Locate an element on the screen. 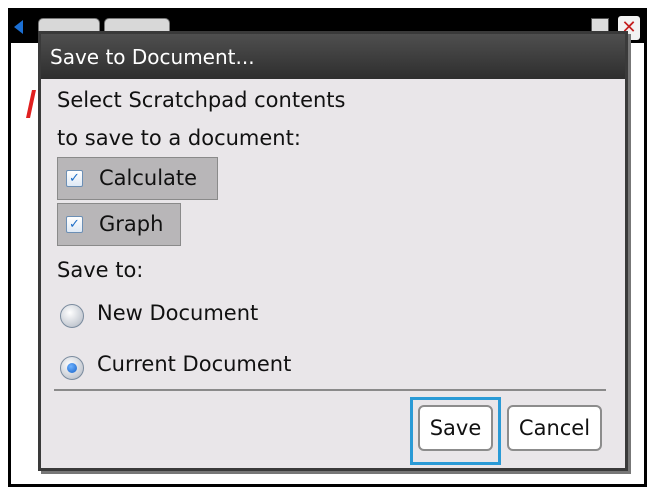  prompt-line-1: Select Scratchpad contents is located at coordinates (201, 100).